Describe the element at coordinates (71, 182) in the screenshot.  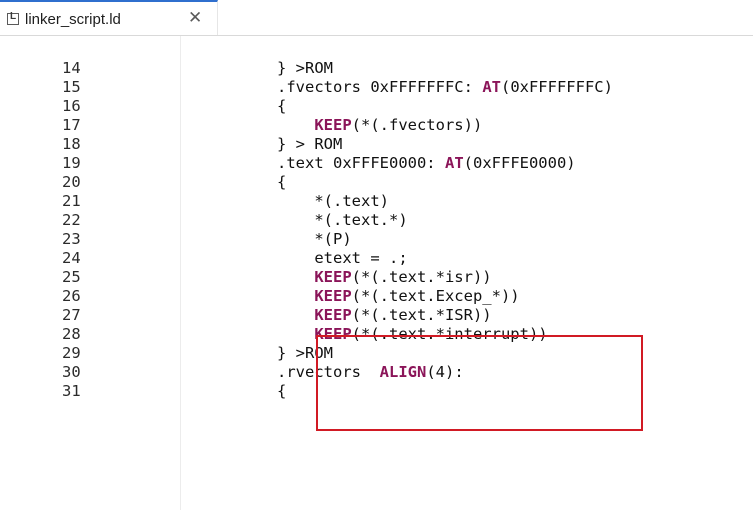
I see `line-number: 20` at that location.